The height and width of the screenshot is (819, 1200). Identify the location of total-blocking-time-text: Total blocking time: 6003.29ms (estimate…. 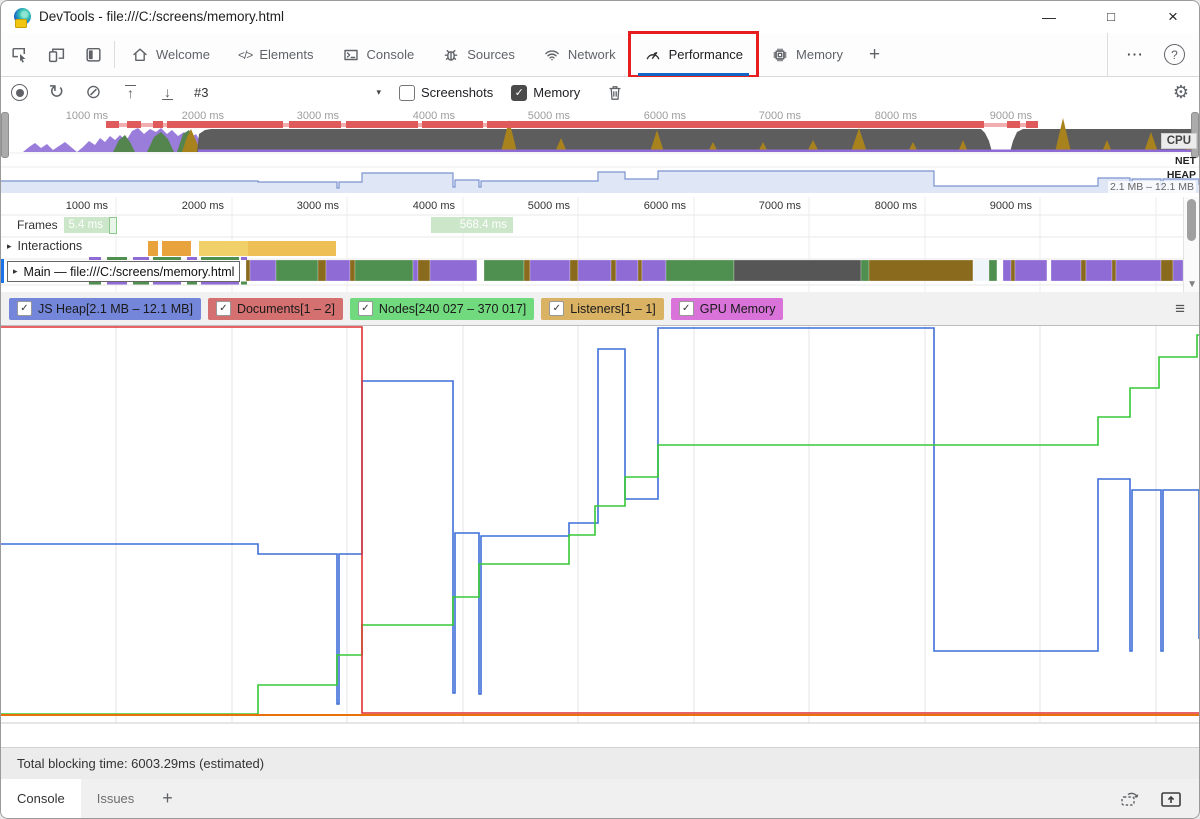
(141, 763).